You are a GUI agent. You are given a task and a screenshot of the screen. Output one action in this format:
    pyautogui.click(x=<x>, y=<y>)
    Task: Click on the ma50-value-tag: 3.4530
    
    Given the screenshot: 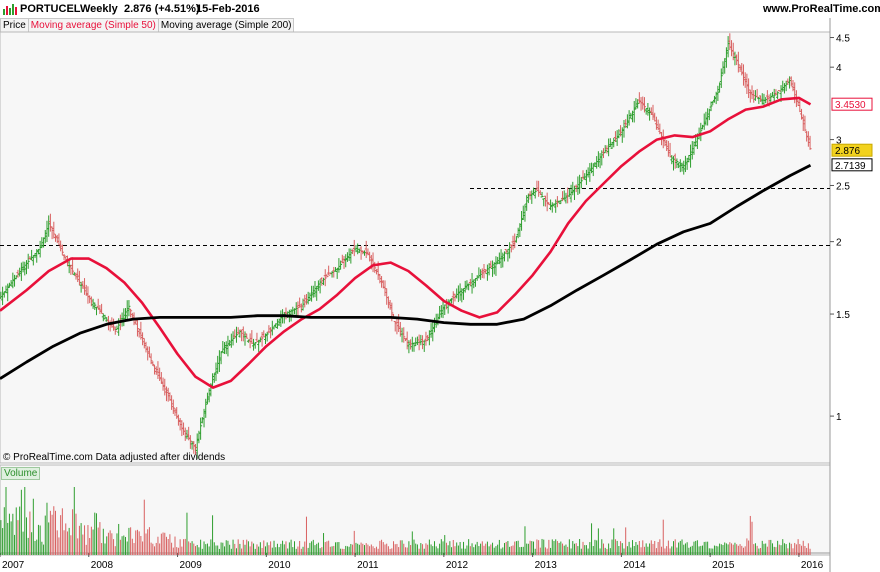 What is the action you would take?
    pyautogui.click(x=850, y=105)
    